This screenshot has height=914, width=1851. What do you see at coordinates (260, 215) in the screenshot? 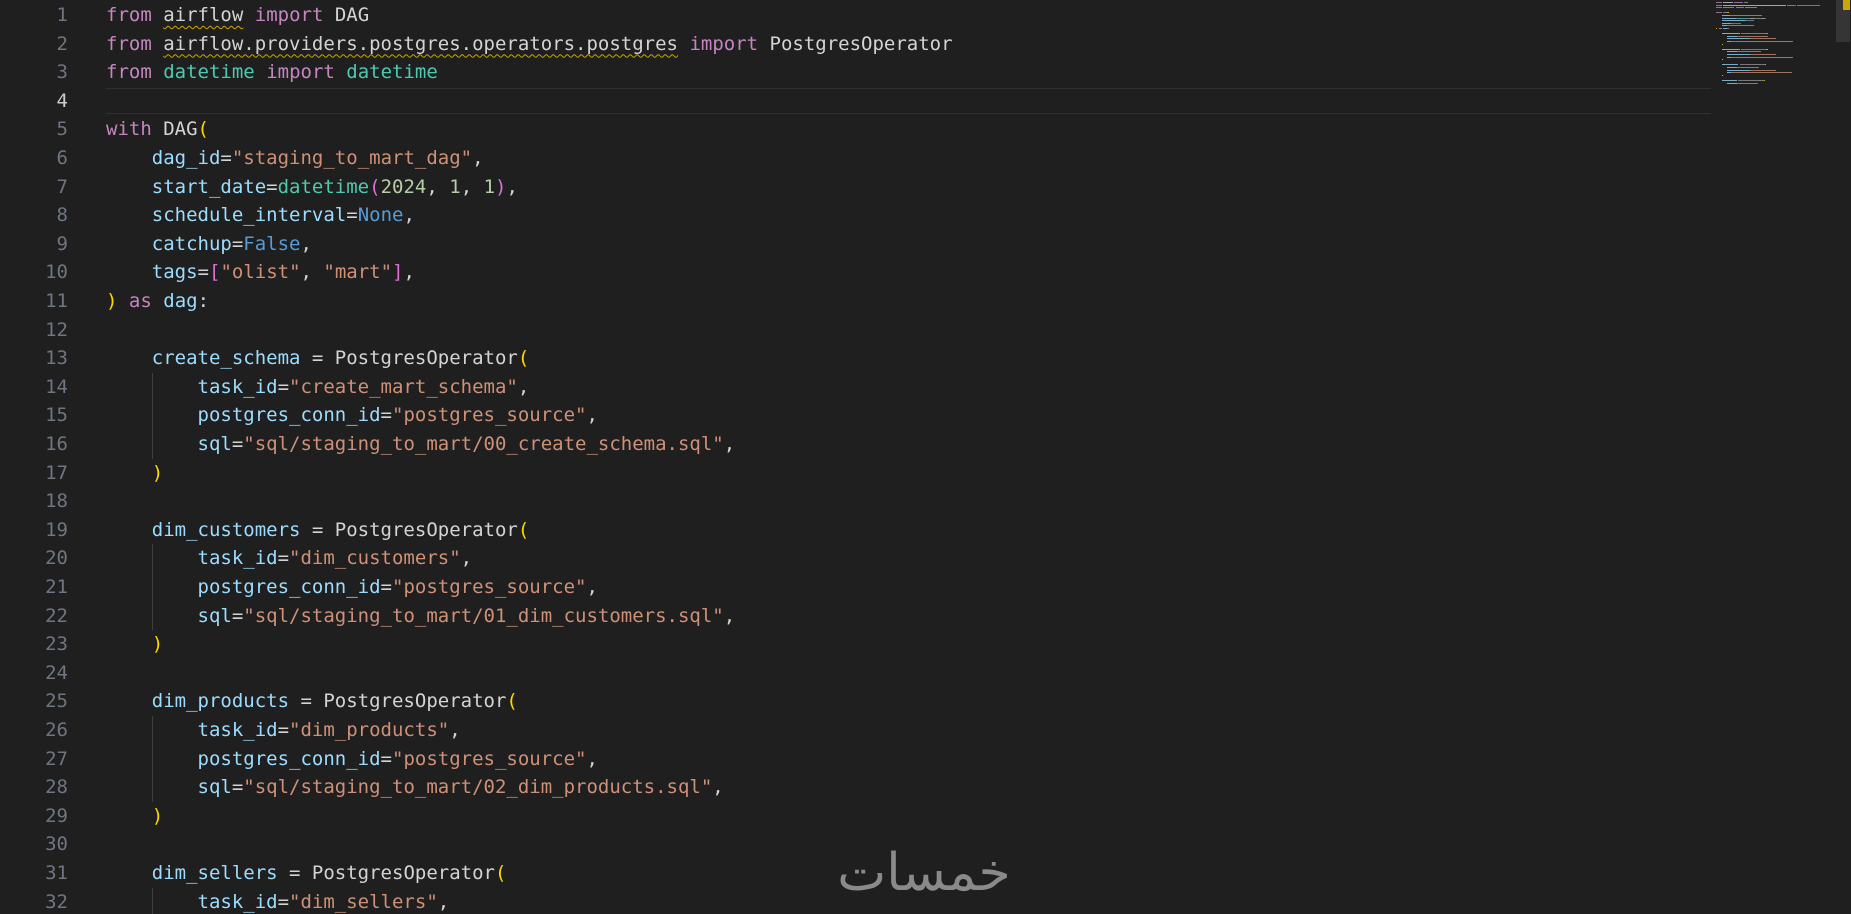
I see `code-line: schedule_interval=None,` at bounding box center [260, 215].